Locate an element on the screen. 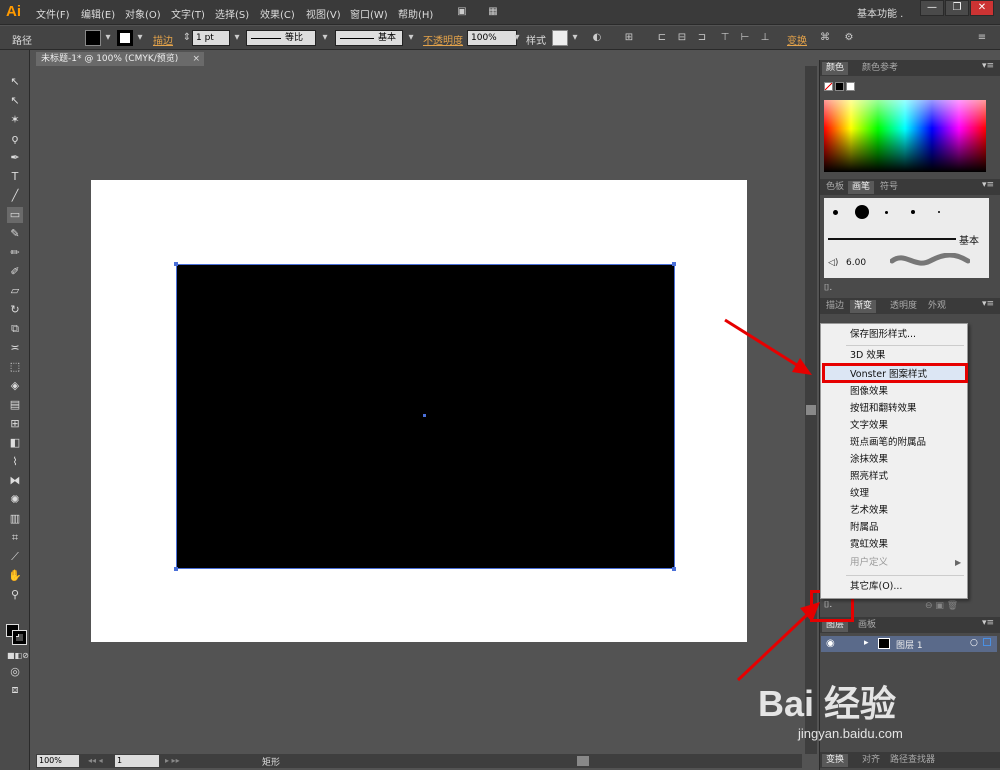 The height and width of the screenshot is (770, 1000). layer-selection-icon is located at coordinates (987, 642).